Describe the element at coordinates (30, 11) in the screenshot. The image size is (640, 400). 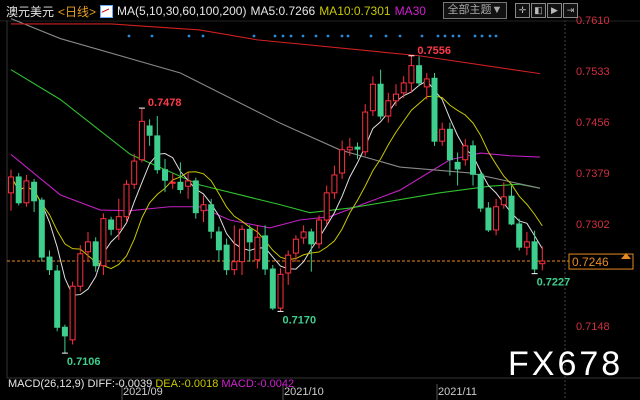
I see `symbol-label: 澳元美元` at that location.